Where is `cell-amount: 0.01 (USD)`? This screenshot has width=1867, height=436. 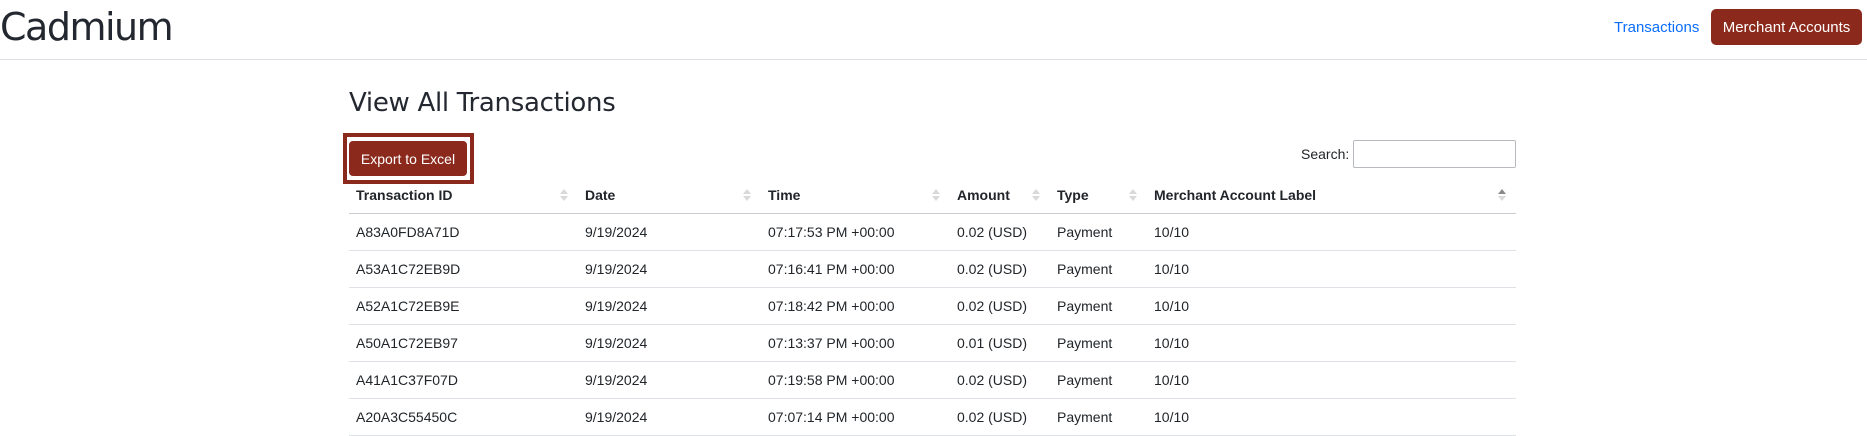
cell-amount: 0.01 (USD) is located at coordinates (1000, 343).